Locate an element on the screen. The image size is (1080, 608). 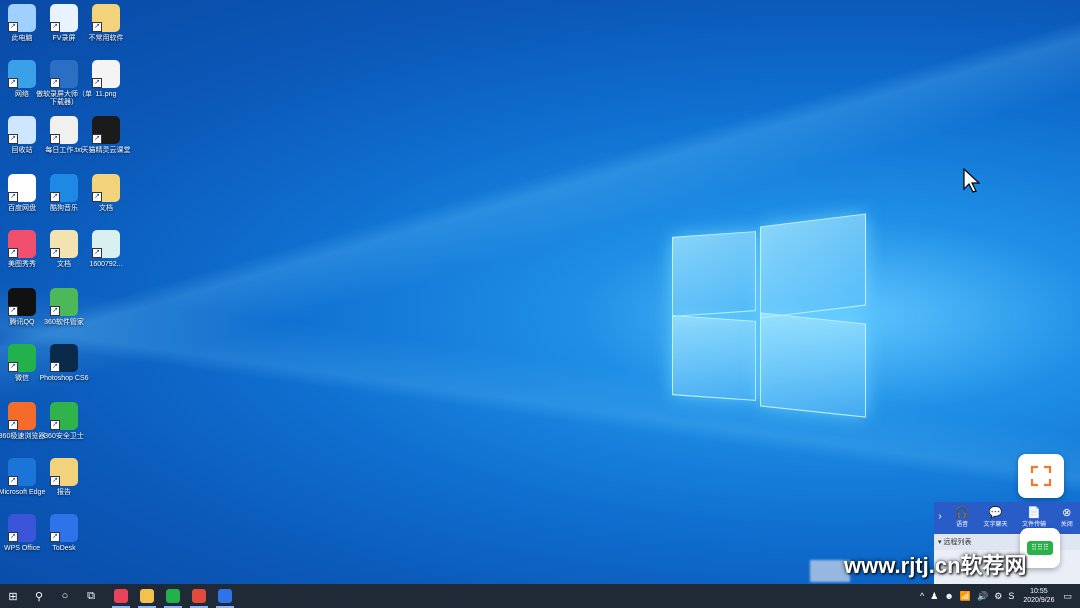
desktop-icon: ↗ ToDesk is located at coordinates (64, 541).